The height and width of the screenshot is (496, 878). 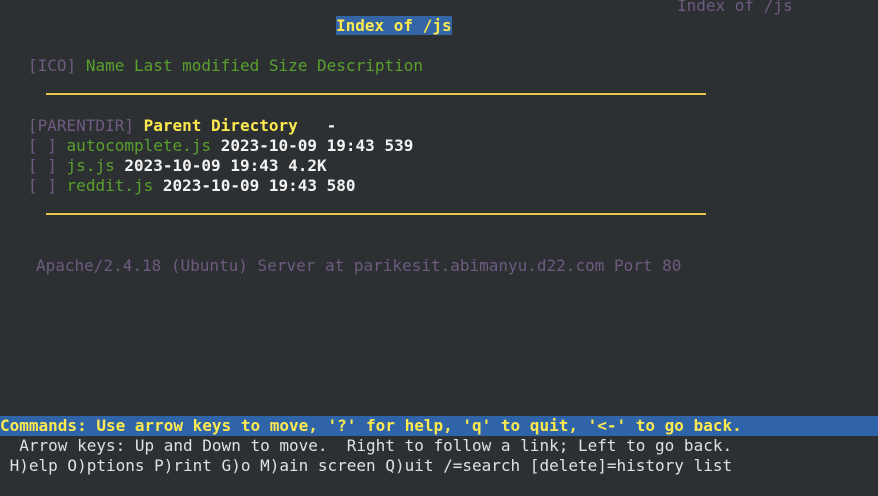 I want to click on parent-size: -, so click(x=331, y=125).